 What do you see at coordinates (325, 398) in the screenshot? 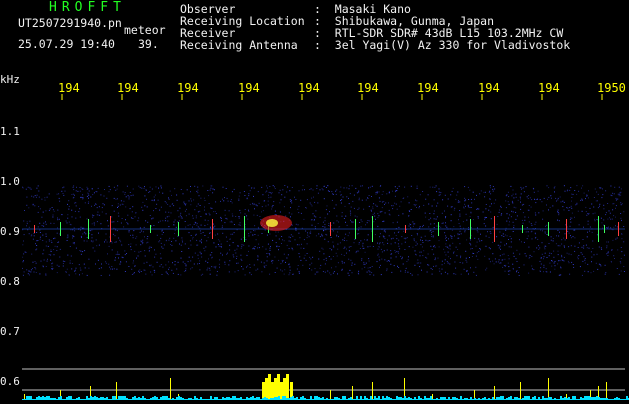
I see `activity-baseline` at bounding box center [325, 398].